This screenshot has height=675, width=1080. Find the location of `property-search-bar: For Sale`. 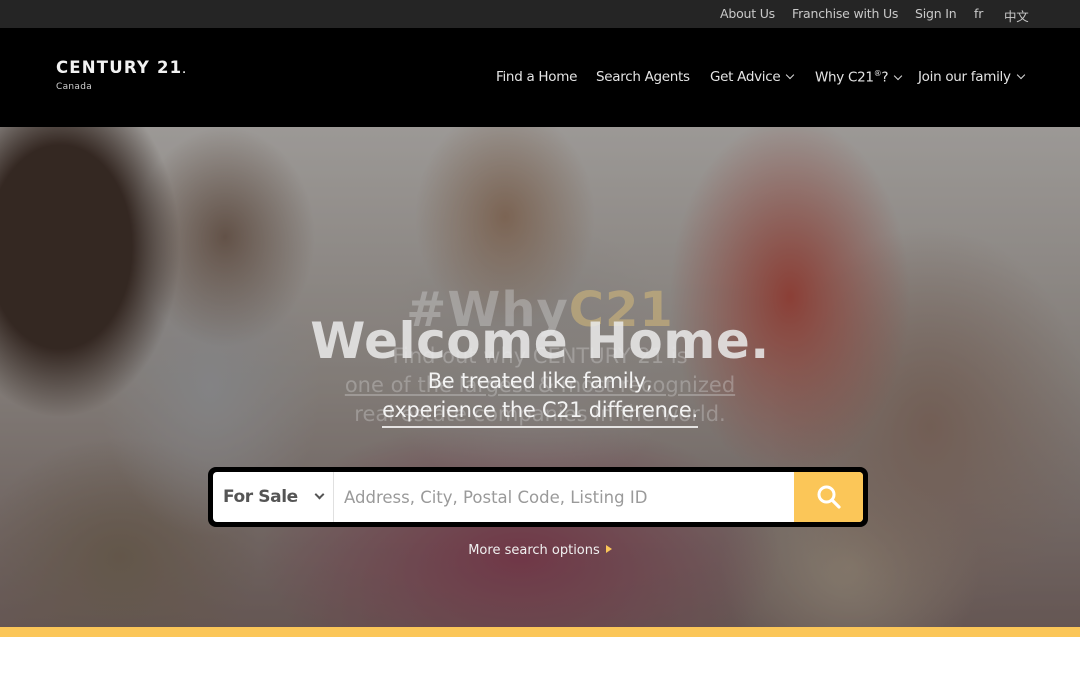

property-search-bar: For Sale is located at coordinates (538, 497).